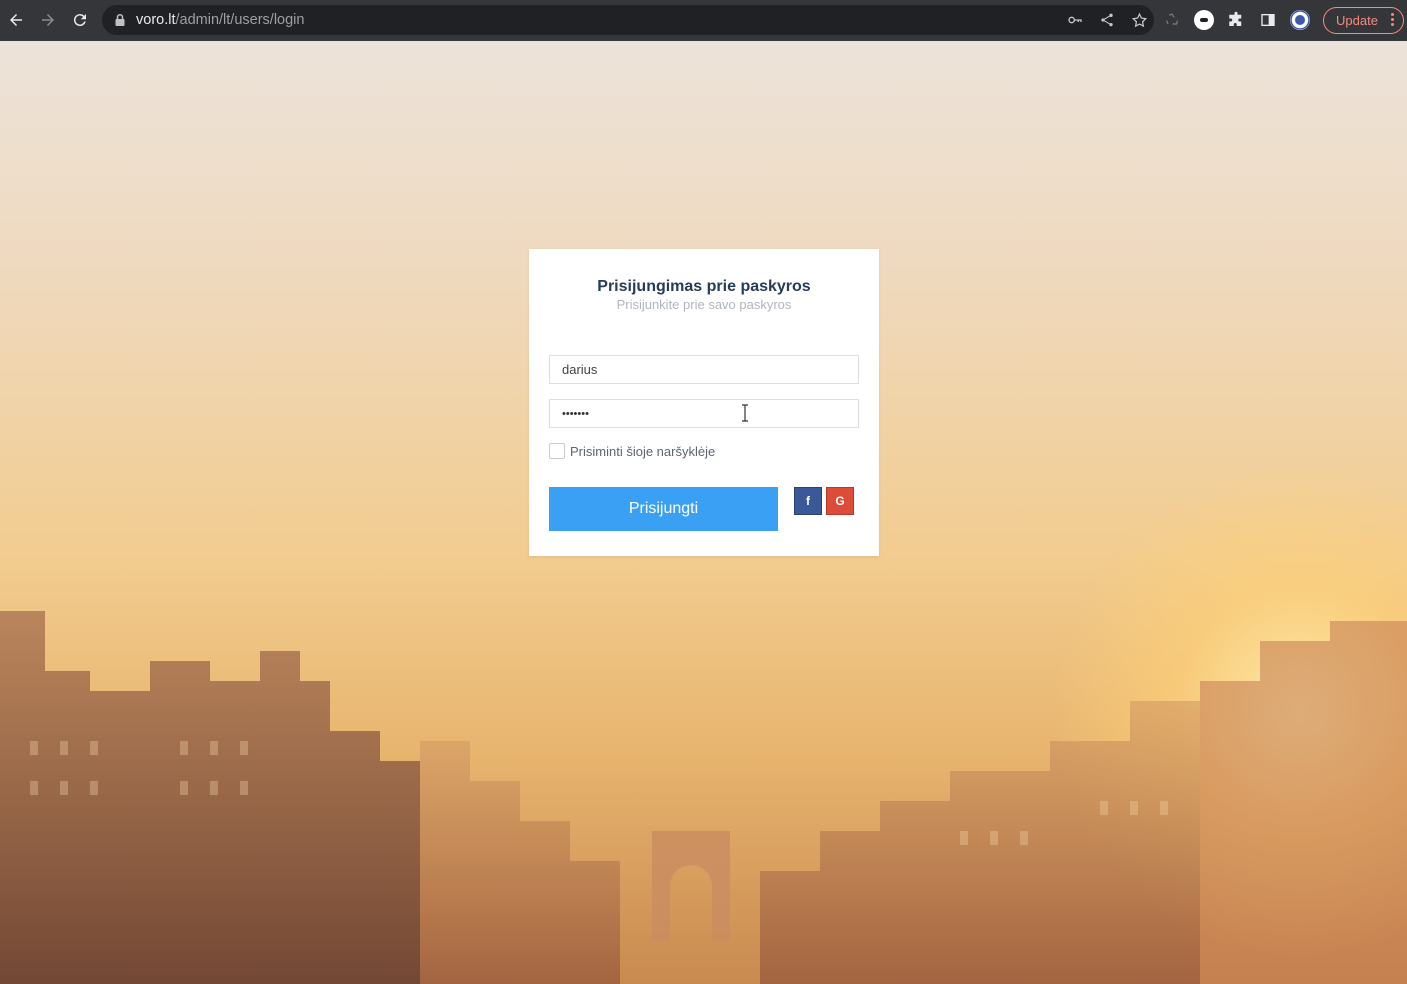 This screenshot has height=984, width=1407. I want to click on login-title: Prisijungimas prie paskyros, so click(704, 286).